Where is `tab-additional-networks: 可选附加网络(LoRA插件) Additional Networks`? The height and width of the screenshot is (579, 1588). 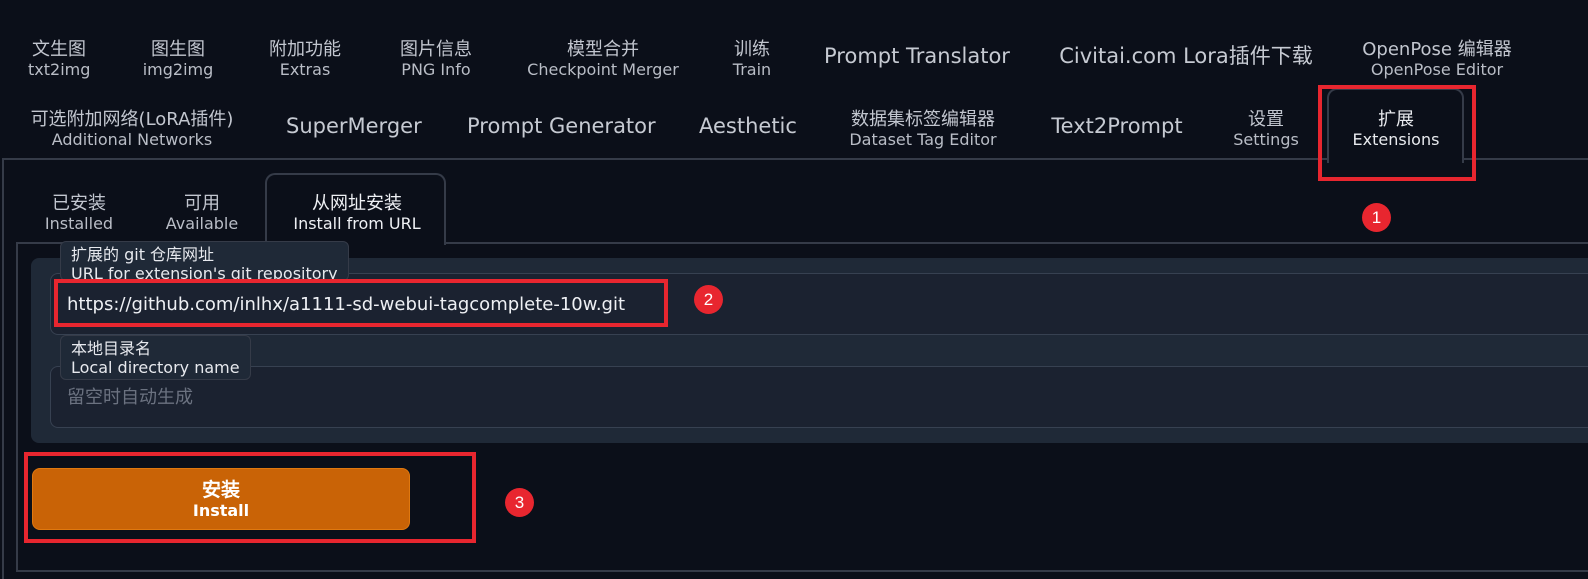 tab-additional-networks: 可选附加网络(LoRA插件) Additional Networks is located at coordinates (132, 129).